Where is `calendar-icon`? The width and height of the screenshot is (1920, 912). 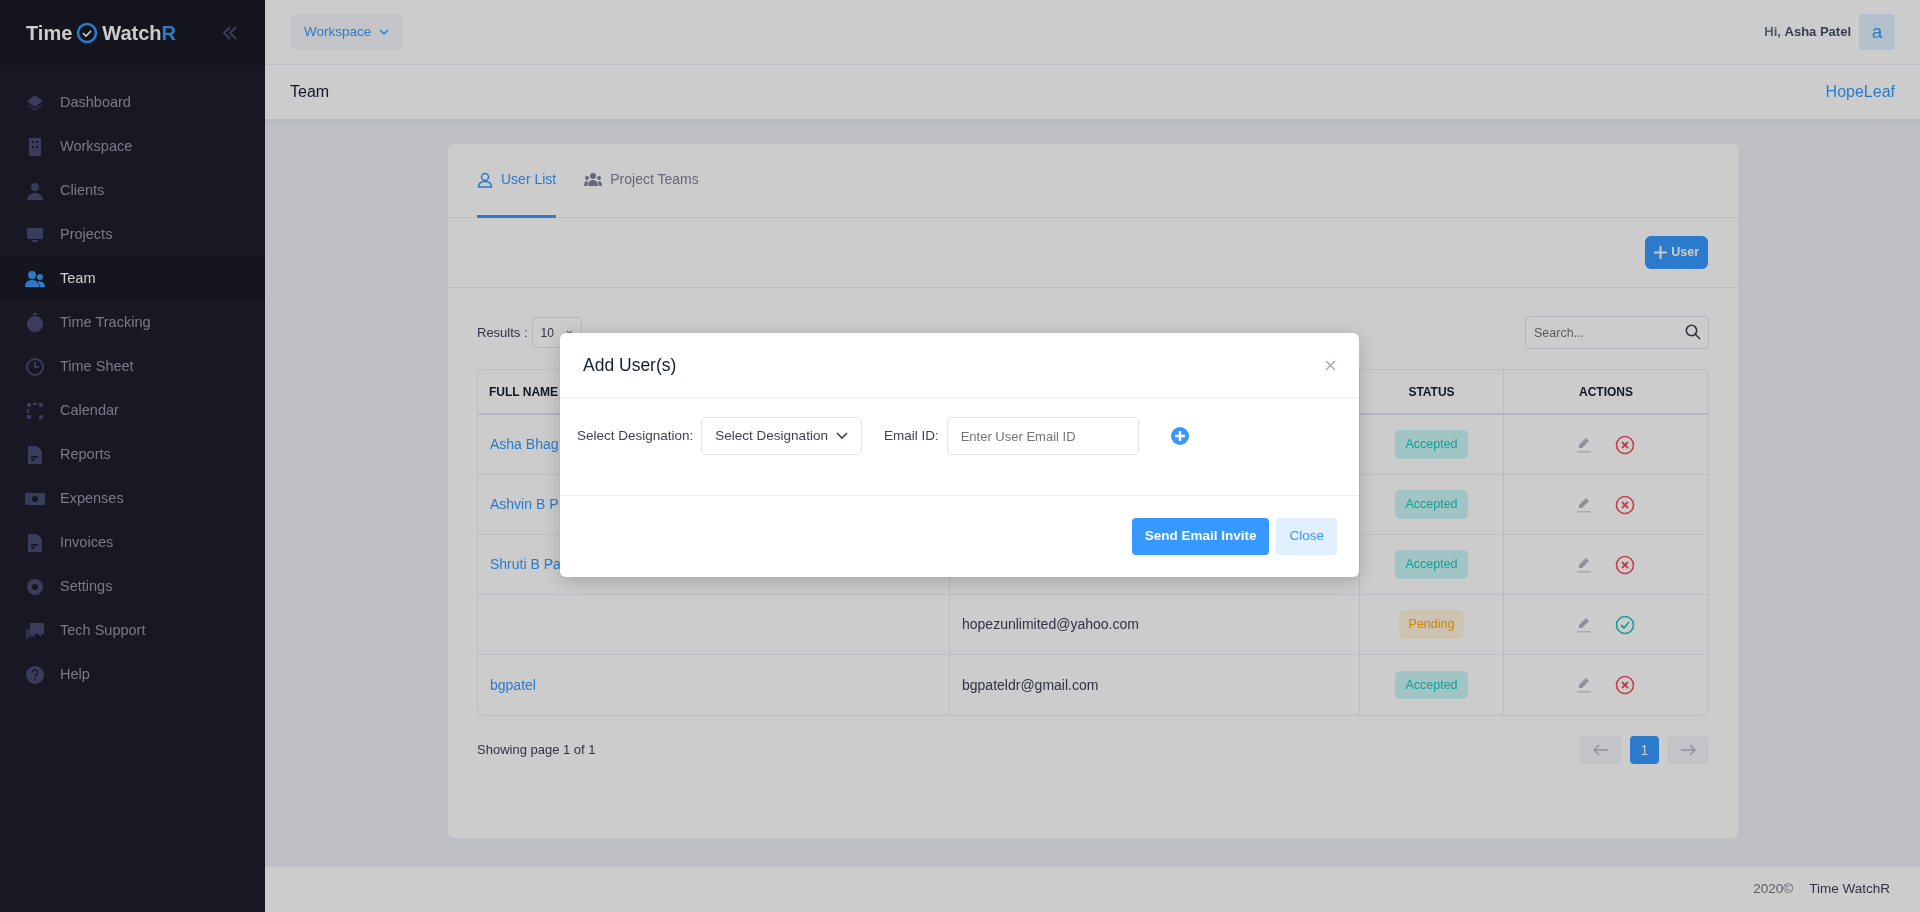
calendar-icon is located at coordinates (35, 411).